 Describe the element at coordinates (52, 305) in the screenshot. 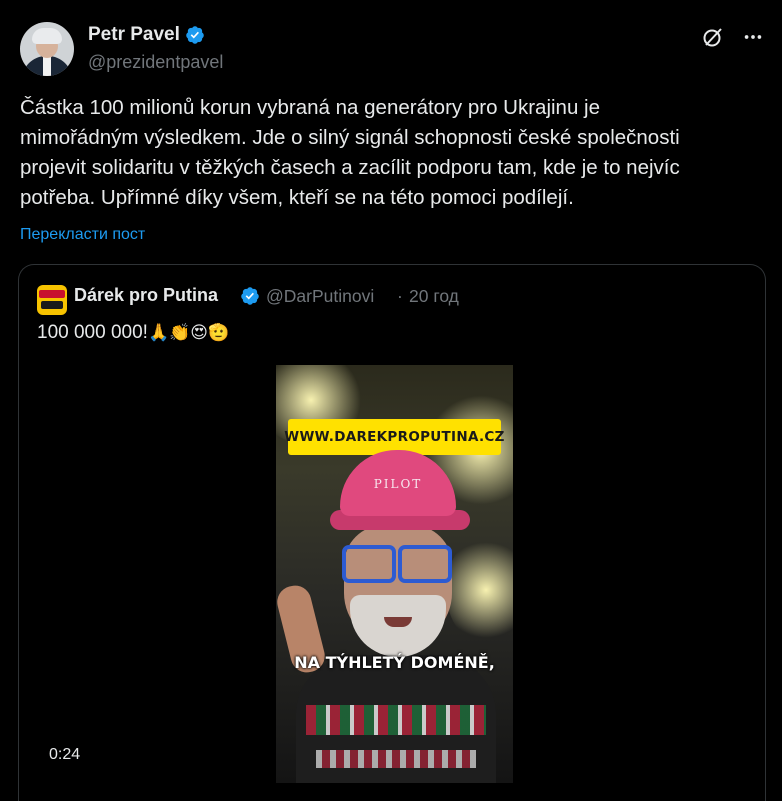

I see `avatar-logo-band-dark` at that location.